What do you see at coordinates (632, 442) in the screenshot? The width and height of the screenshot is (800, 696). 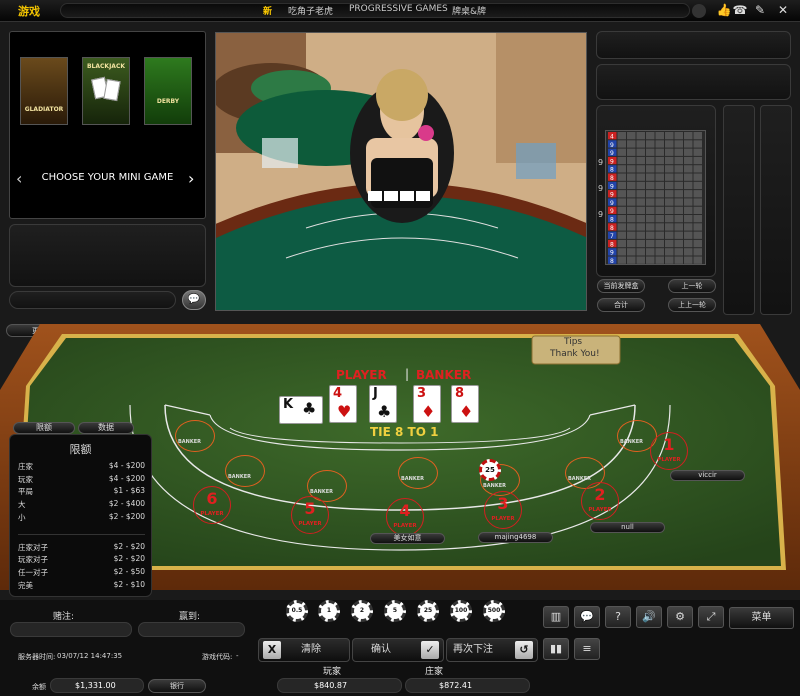 I see `banker-spot-label: BANKER` at bounding box center [632, 442].